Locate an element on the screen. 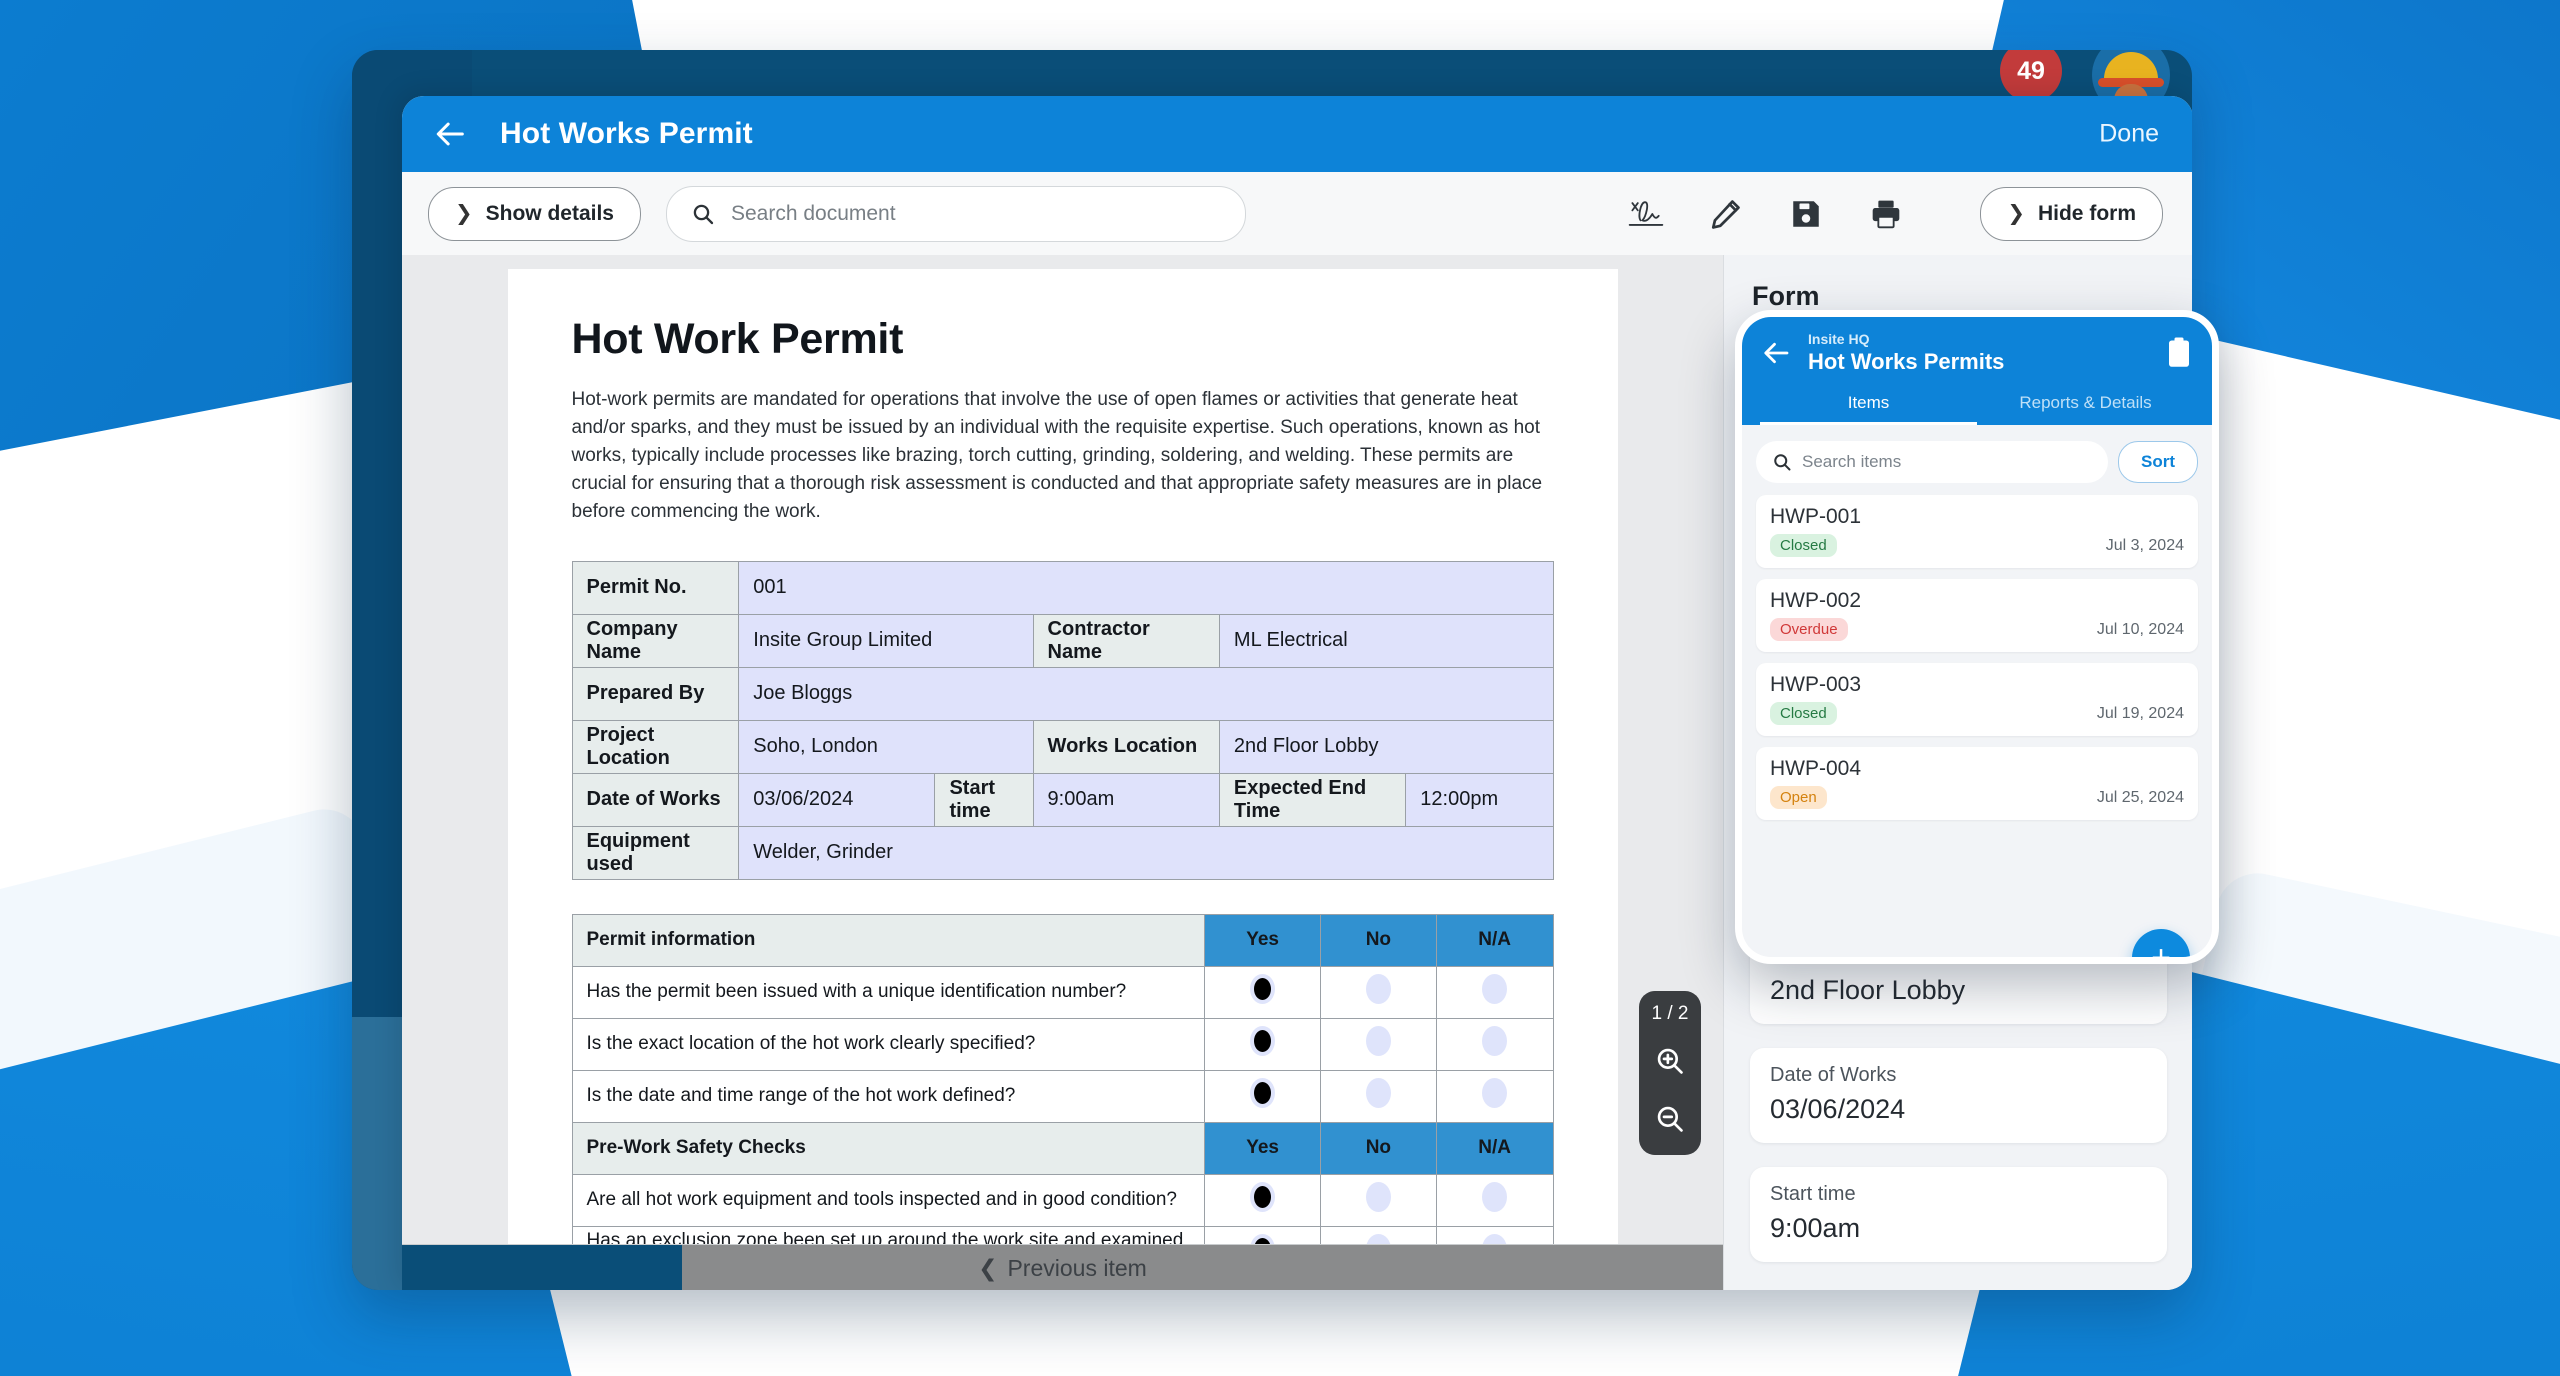 This screenshot has width=2560, height=1376. add-item-button: + is located at coordinates (2161, 943).